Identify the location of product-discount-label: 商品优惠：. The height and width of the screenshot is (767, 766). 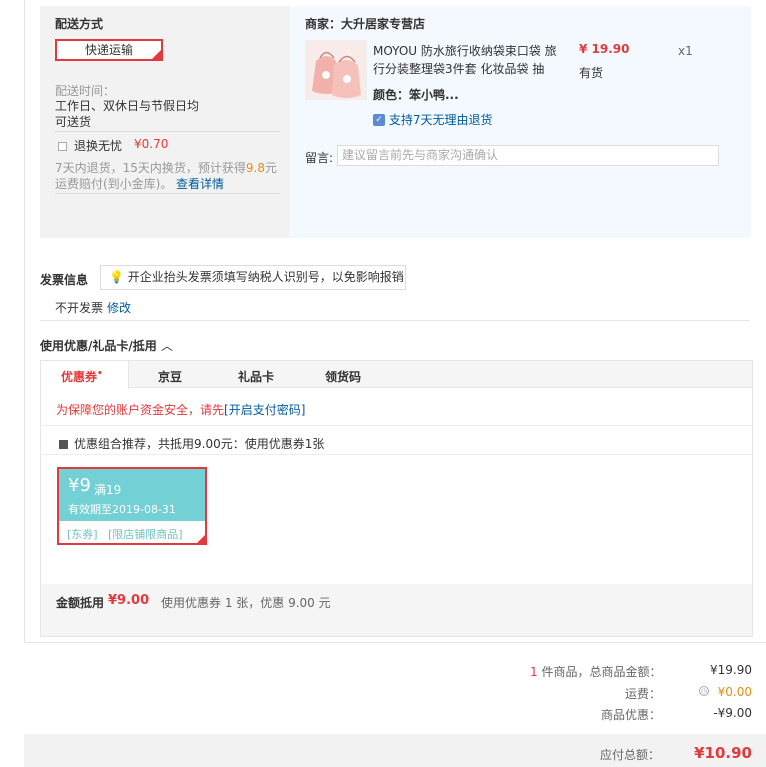
(631, 715).